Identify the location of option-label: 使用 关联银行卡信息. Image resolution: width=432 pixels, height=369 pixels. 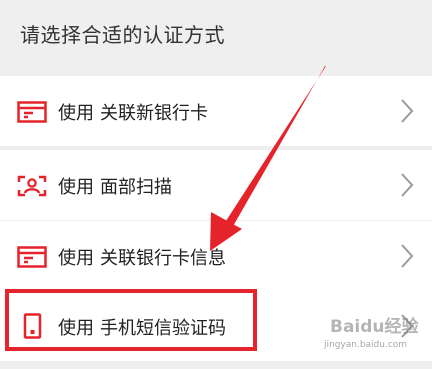
(142, 257).